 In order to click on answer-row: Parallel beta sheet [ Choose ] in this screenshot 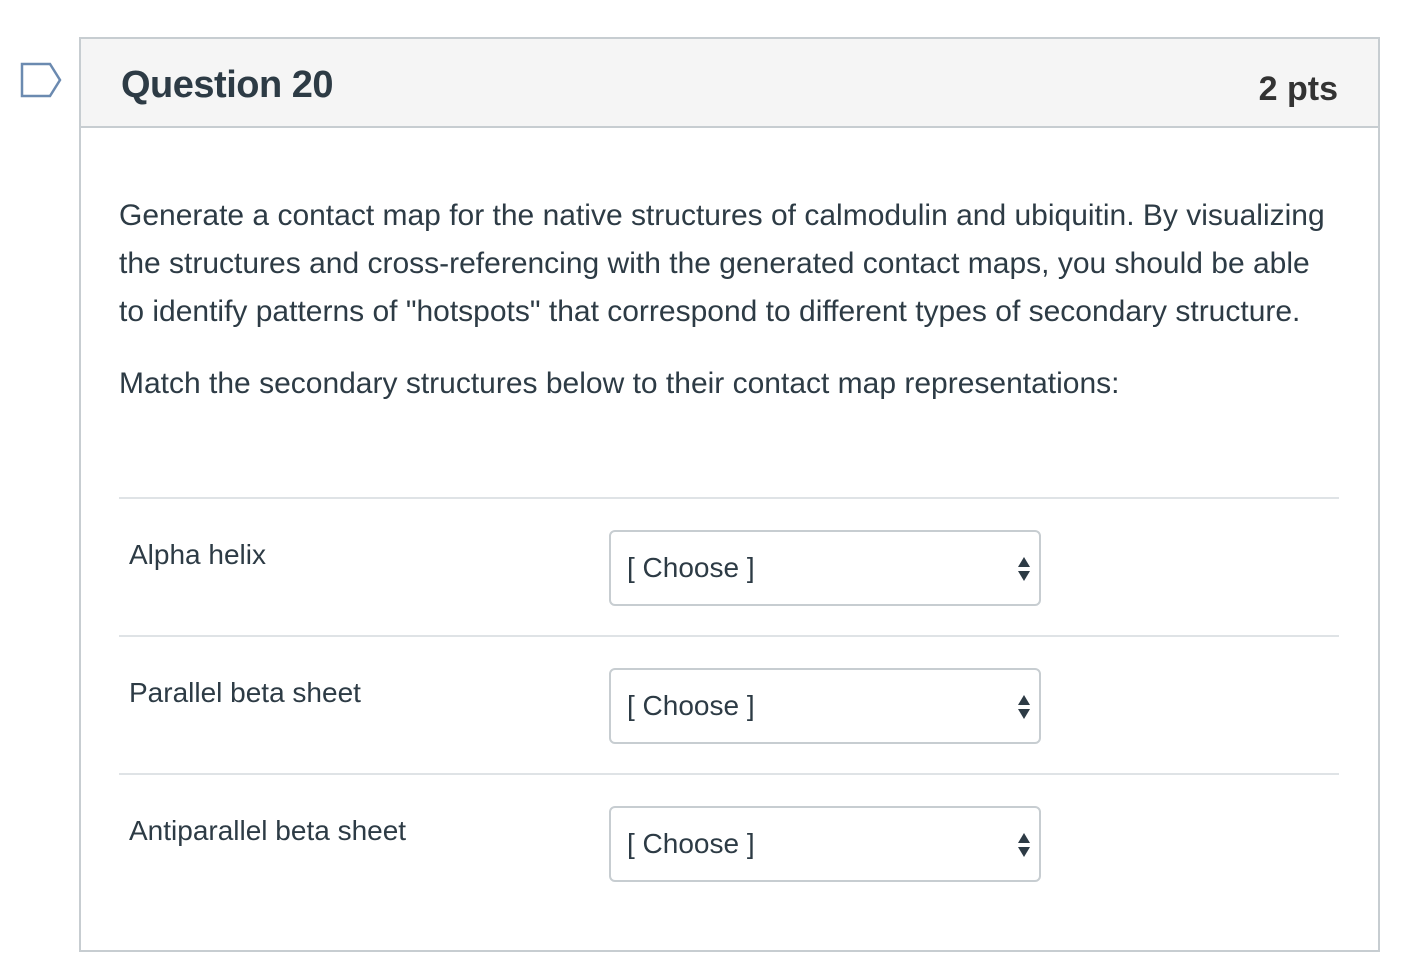, I will do `click(729, 704)`.